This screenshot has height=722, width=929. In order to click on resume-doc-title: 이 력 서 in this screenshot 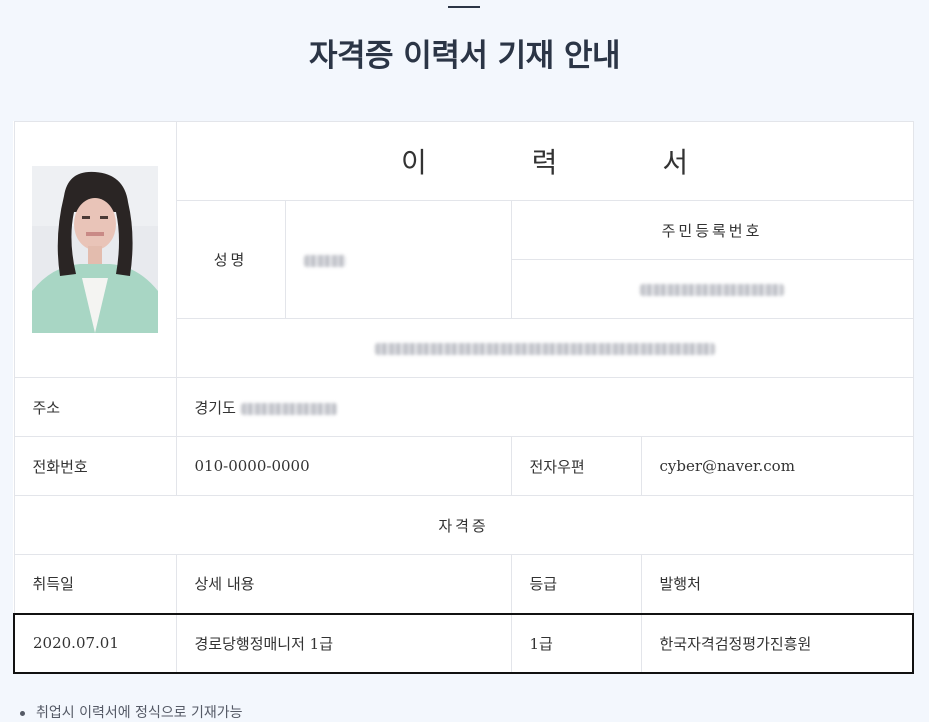, I will do `click(544, 161)`.